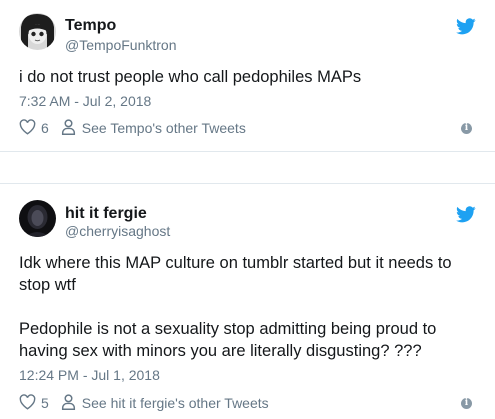  Describe the element at coordinates (106, 214) in the screenshot. I see `author-name: hit it fergie` at that location.